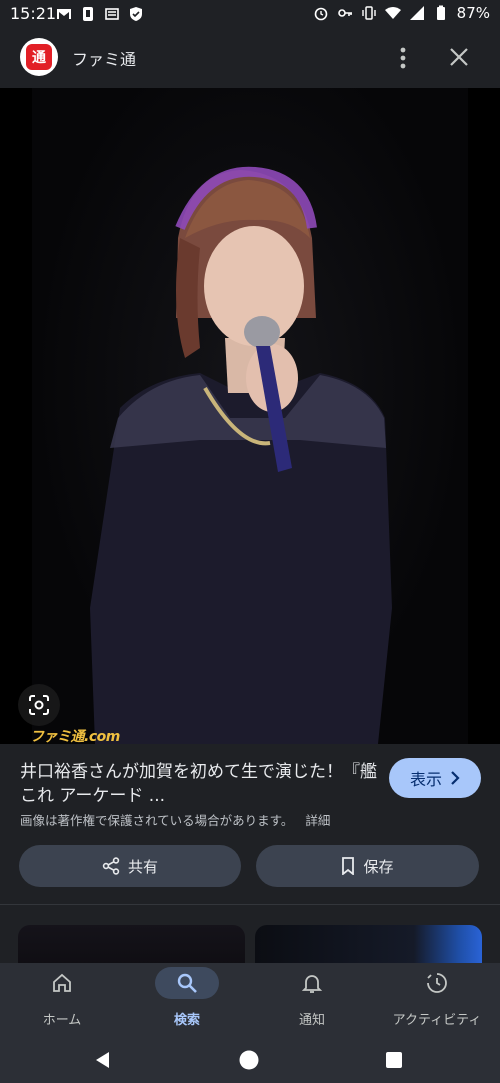  What do you see at coordinates (368, 13) in the screenshot?
I see `vibrate-icon` at bounding box center [368, 13].